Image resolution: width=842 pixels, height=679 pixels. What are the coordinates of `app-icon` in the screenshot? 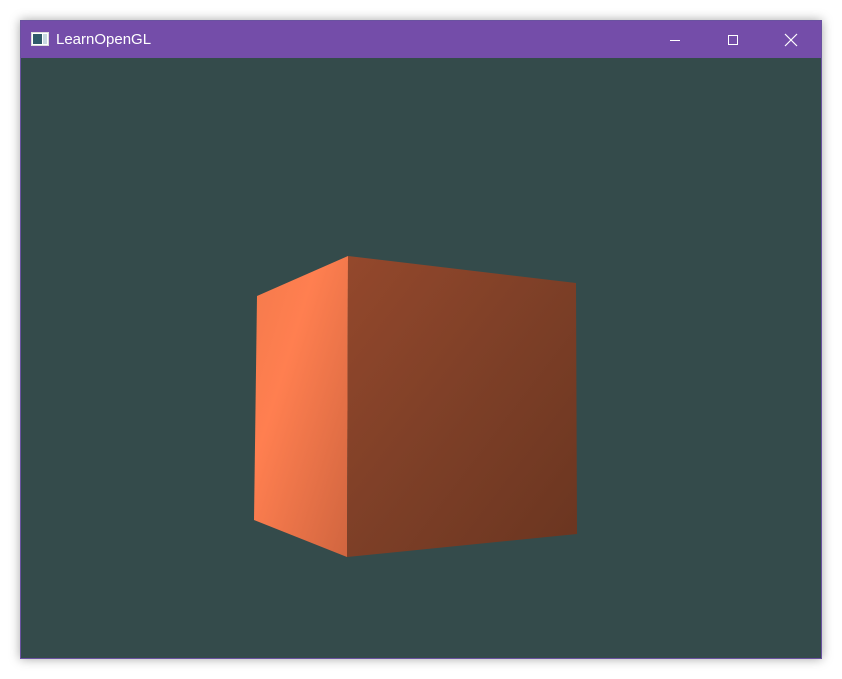 It's located at (40, 39).